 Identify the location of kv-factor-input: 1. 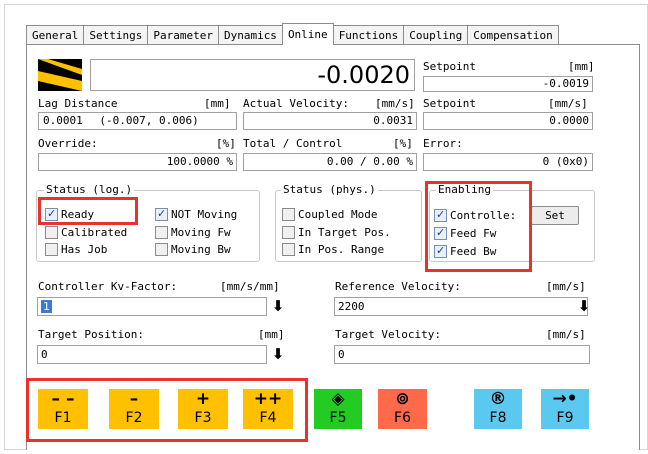
(152, 306).